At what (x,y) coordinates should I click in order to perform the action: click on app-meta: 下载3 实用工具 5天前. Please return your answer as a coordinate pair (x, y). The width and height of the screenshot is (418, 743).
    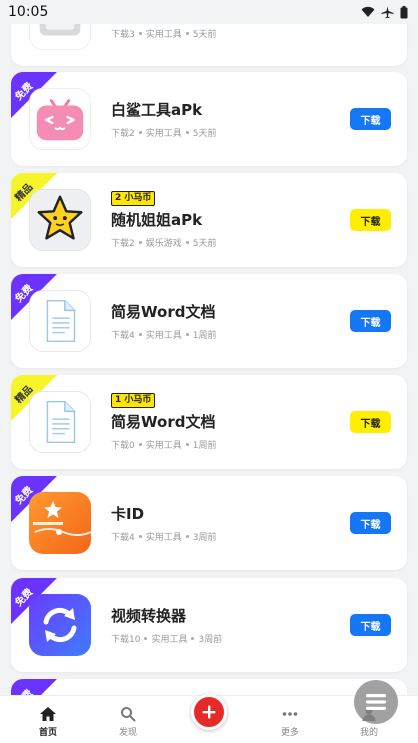
    Looking at the image, I should click on (163, 33).